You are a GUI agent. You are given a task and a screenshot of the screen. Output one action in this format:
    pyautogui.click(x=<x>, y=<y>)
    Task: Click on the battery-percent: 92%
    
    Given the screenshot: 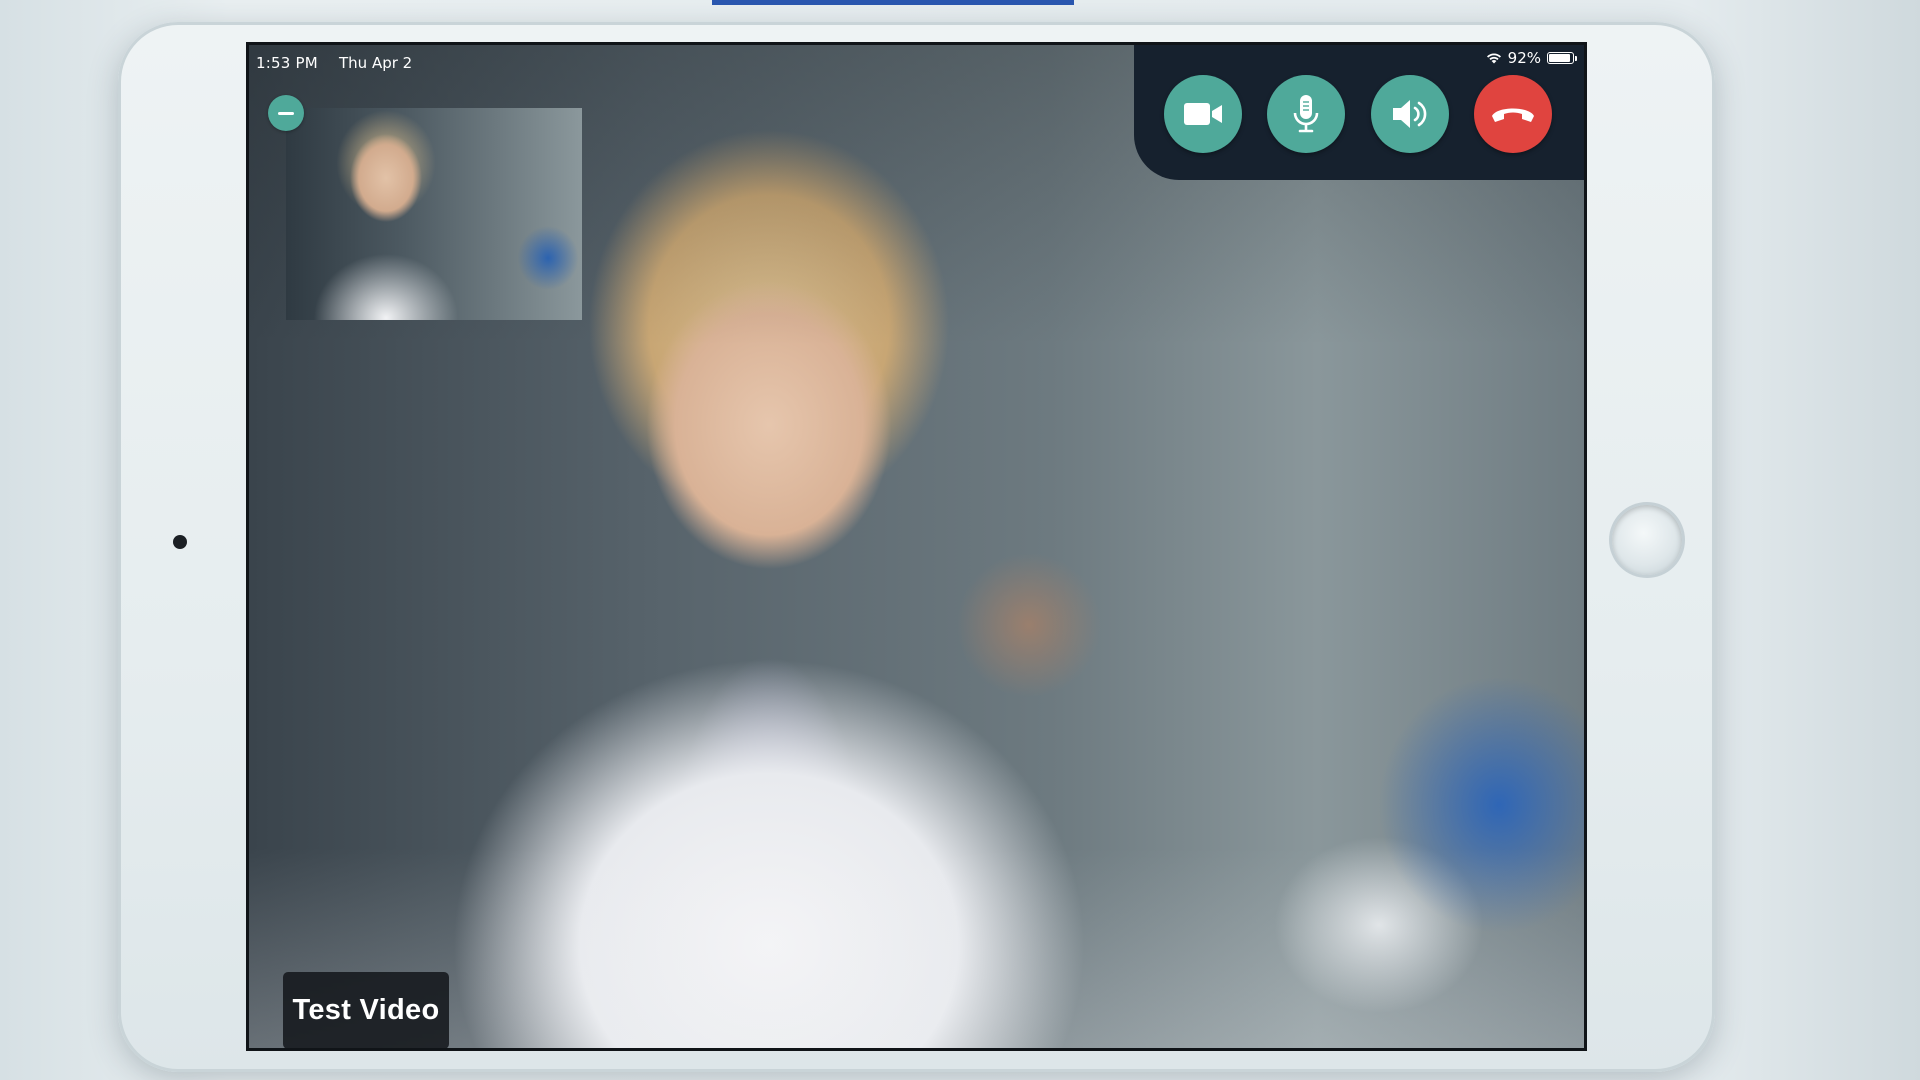 What is the action you would take?
    pyautogui.click(x=1524, y=58)
    